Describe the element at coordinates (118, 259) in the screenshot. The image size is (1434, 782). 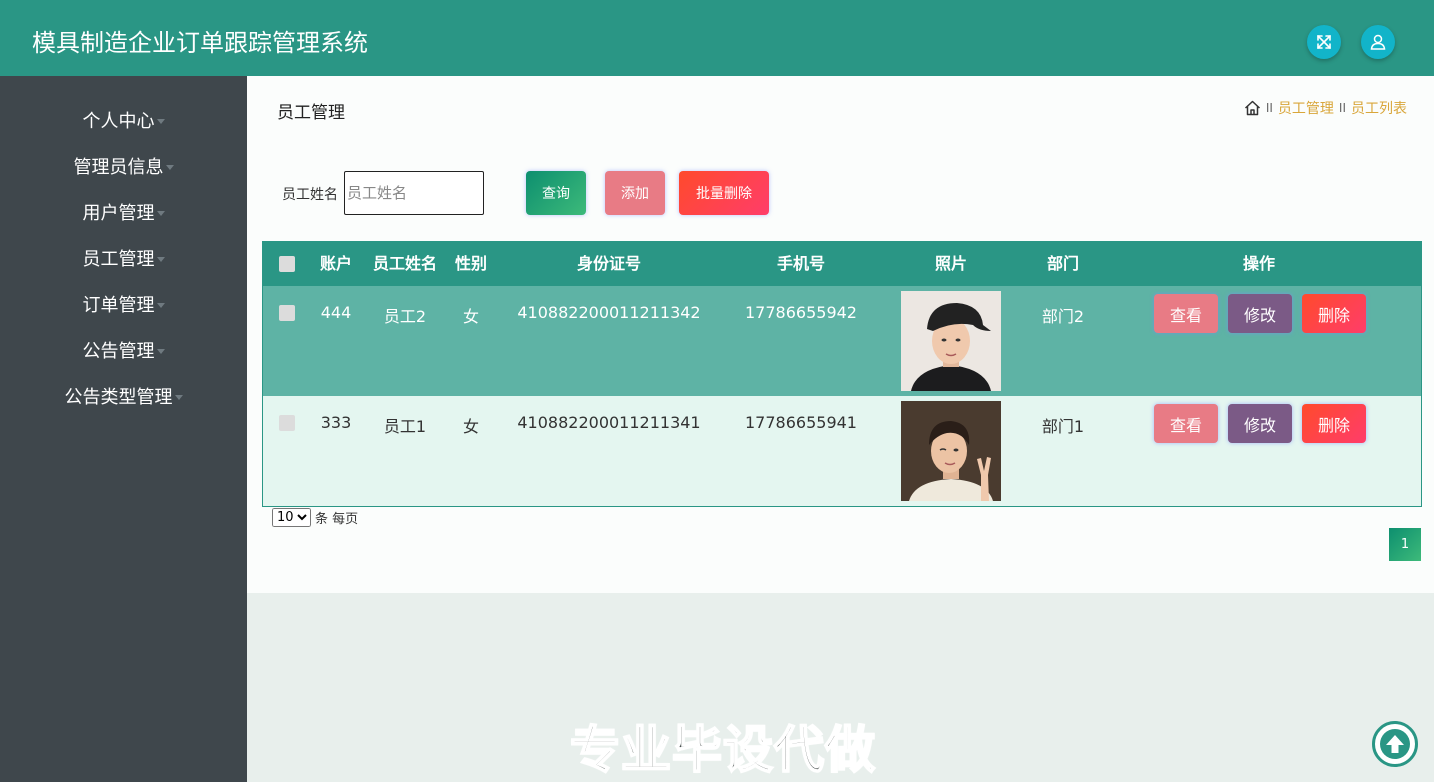
I see `sidebar-item-label: 员工管理` at that location.